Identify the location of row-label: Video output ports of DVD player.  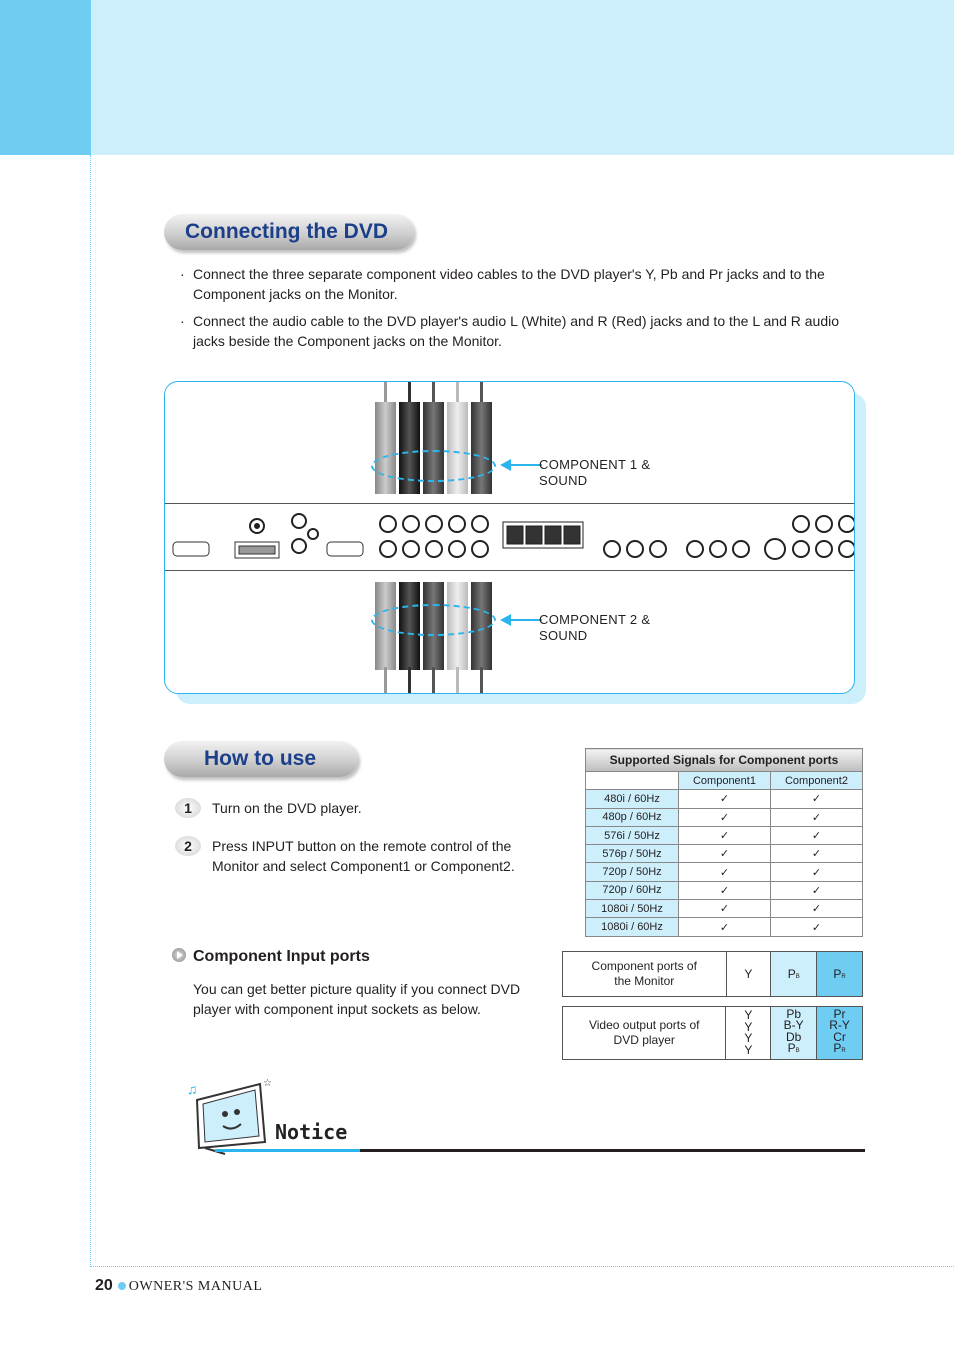
(644, 1033).